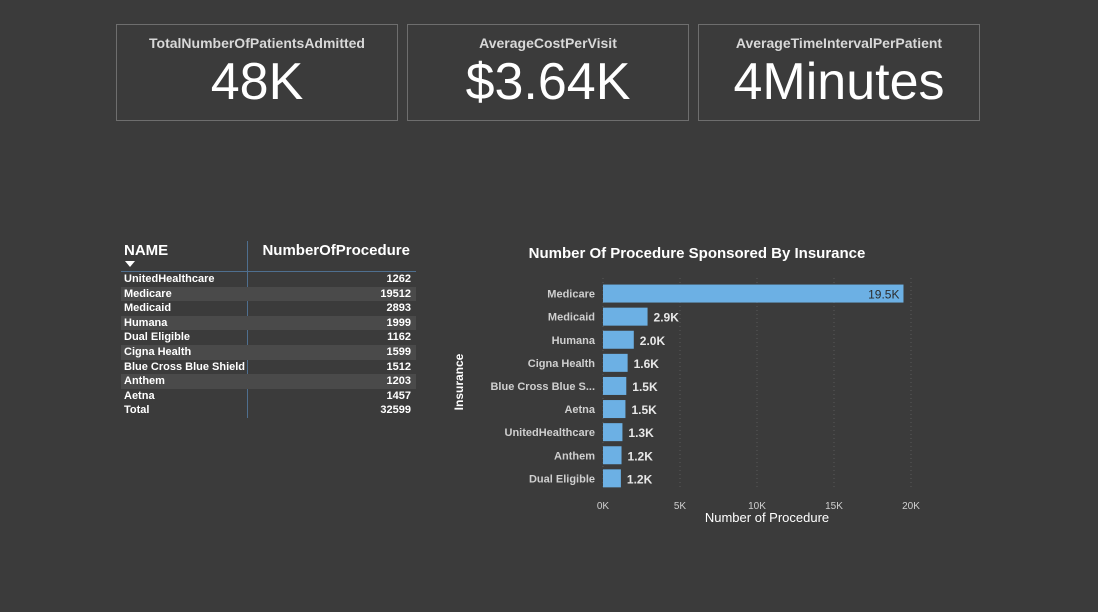  Describe the element at coordinates (257, 82) in the screenshot. I see `kpi-value: 48K` at that location.